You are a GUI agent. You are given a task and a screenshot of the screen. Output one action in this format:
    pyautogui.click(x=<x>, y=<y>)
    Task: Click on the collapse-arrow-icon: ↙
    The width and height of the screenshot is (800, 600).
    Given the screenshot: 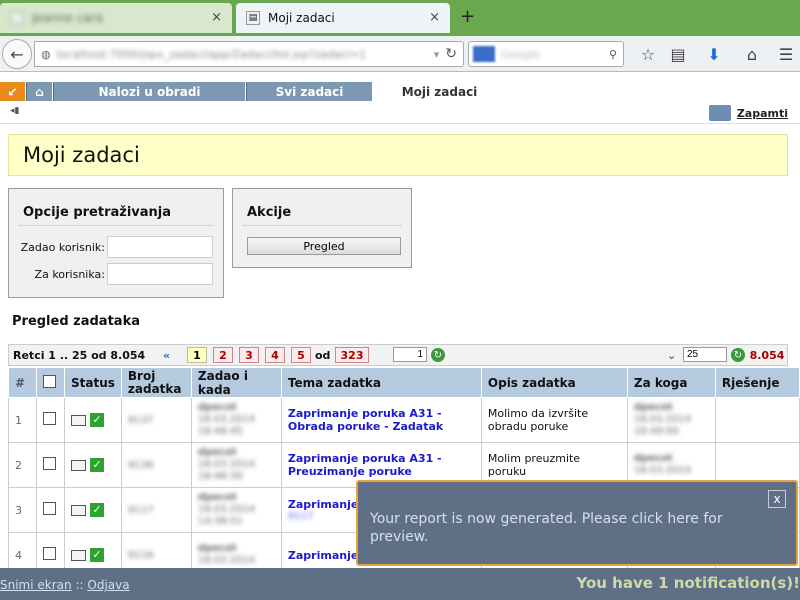 What is the action you would take?
    pyautogui.click(x=13, y=91)
    